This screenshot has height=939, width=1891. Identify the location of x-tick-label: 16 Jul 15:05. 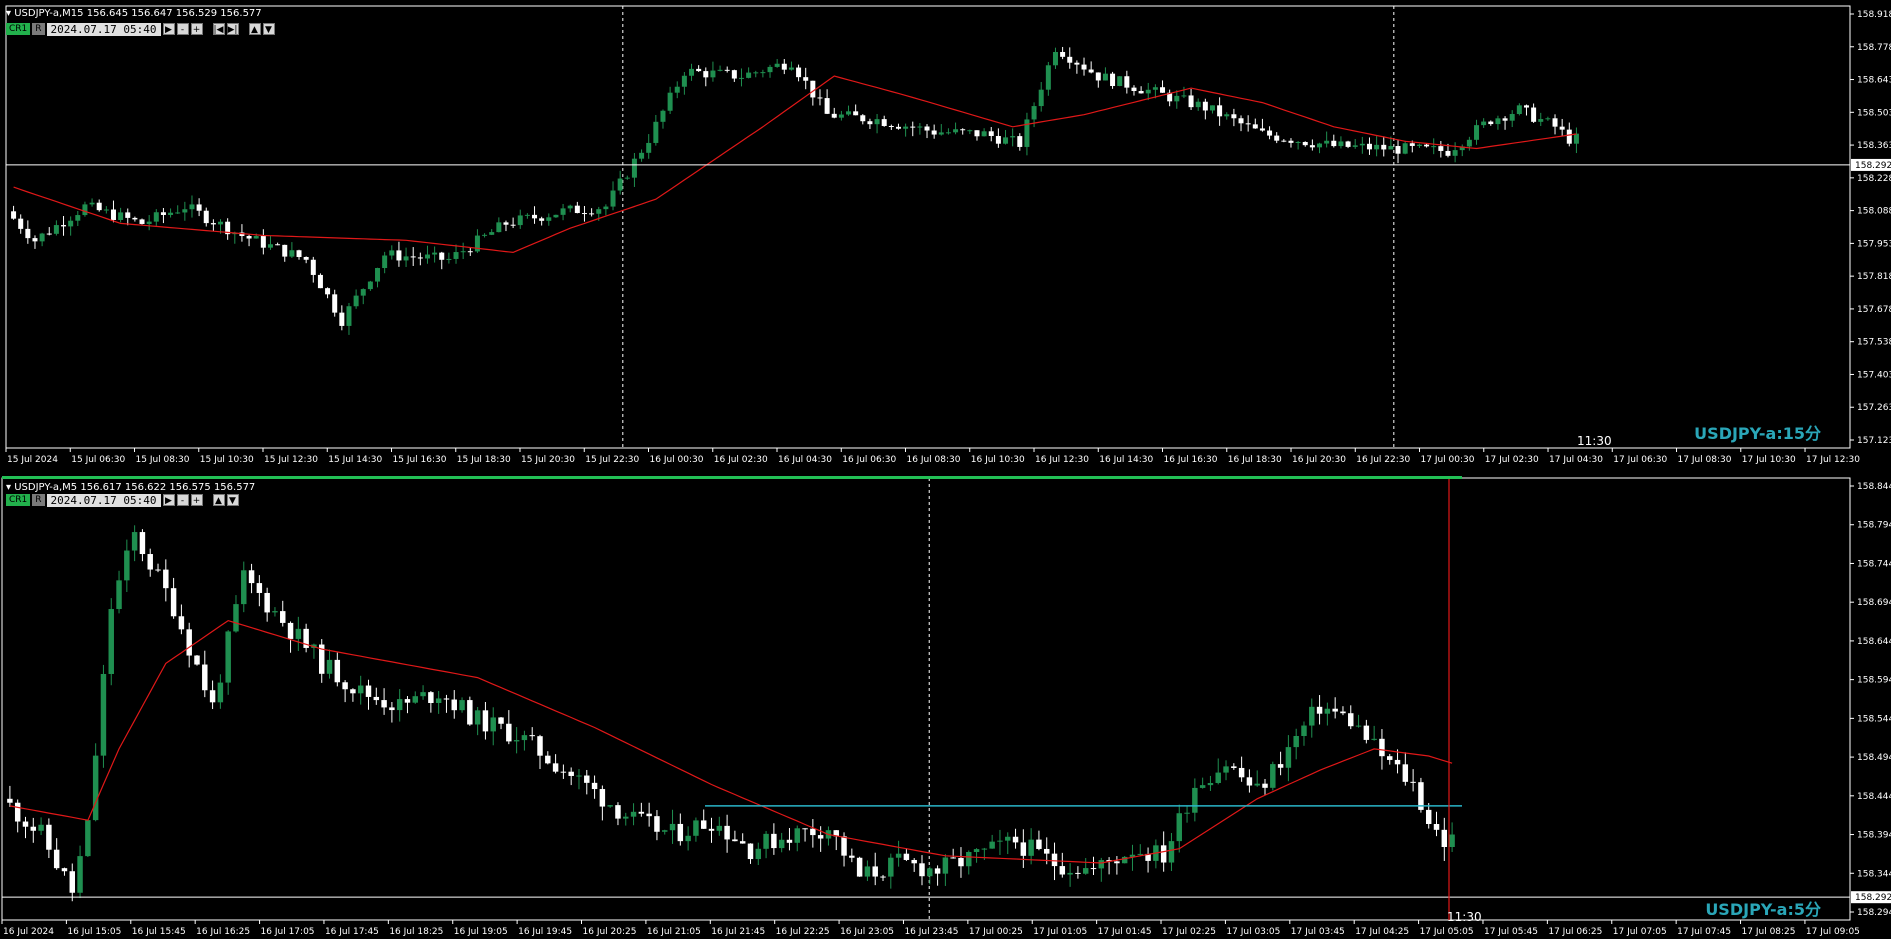
(94, 932).